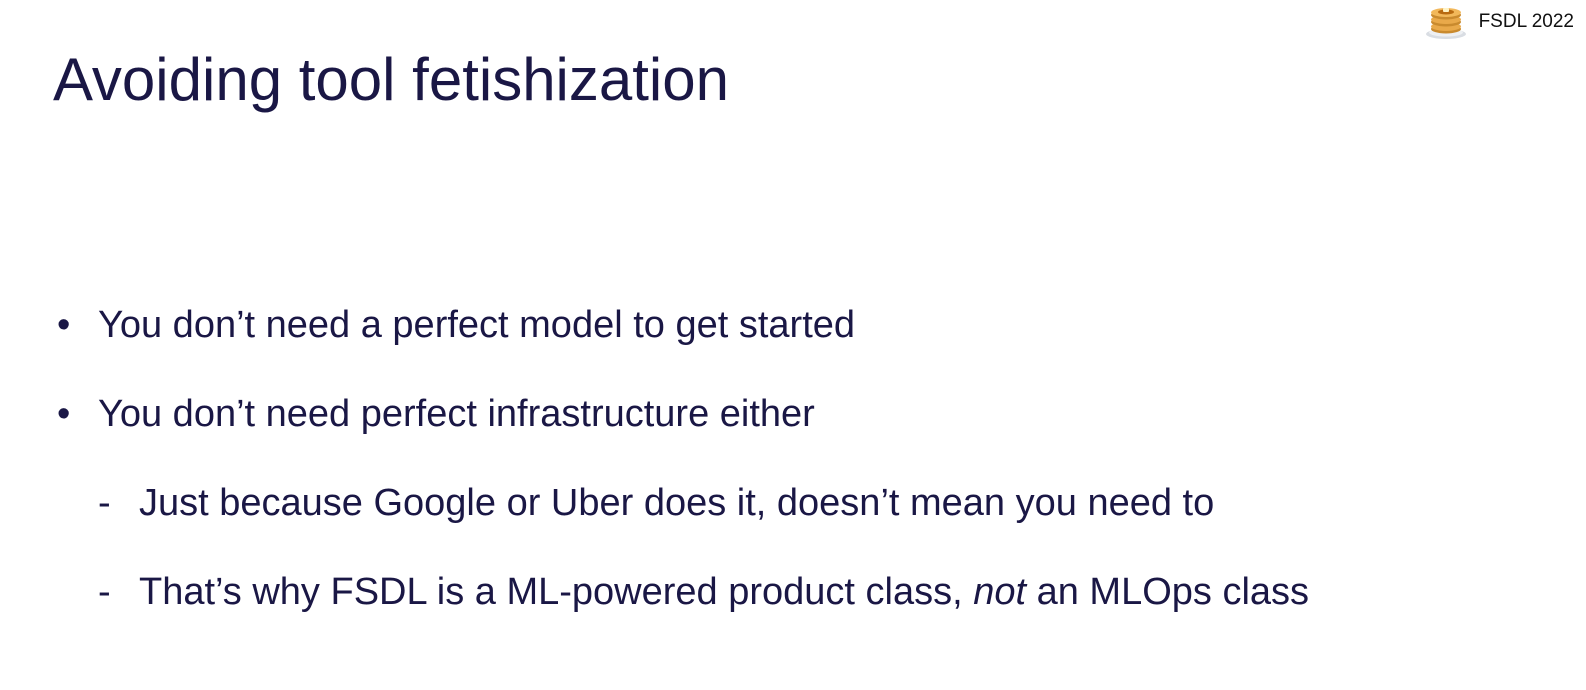 The width and height of the screenshot is (1586, 690). Describe the element at coordinates (391, 79) in the screenshot. I see `slide-title: Avoiding tool fetishization` at that location.